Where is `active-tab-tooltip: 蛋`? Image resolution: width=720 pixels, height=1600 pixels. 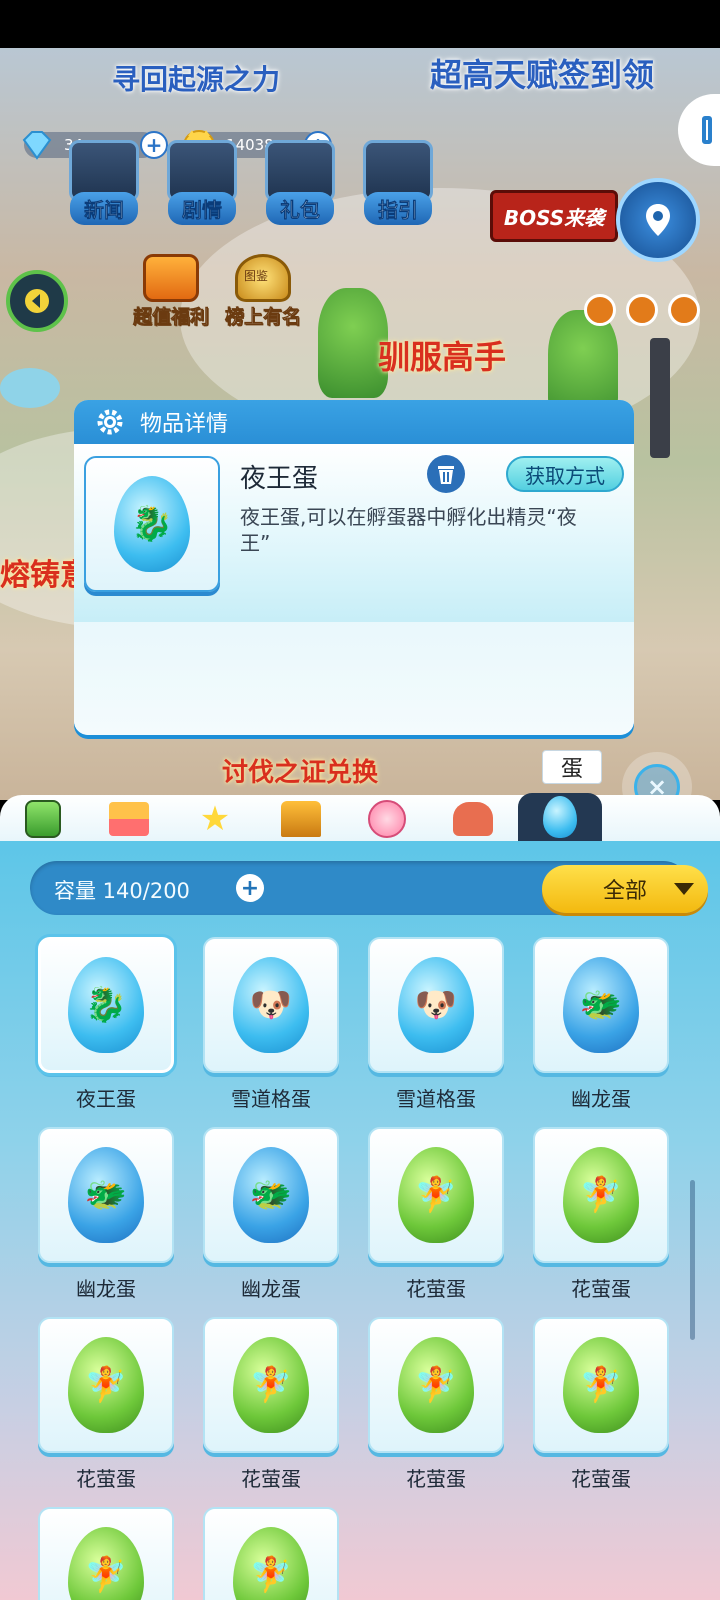
active-tab-tooltip: 蛋 is located at coordinates (572, 767).